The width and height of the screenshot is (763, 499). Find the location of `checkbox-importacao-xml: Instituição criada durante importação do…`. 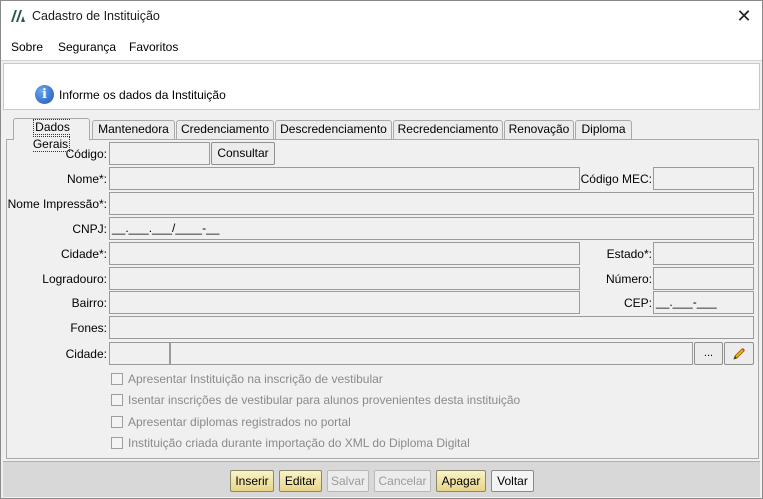

checkbox-importacao-xml: Instituição criada durante importação do… is located at coordinates (290, 443).